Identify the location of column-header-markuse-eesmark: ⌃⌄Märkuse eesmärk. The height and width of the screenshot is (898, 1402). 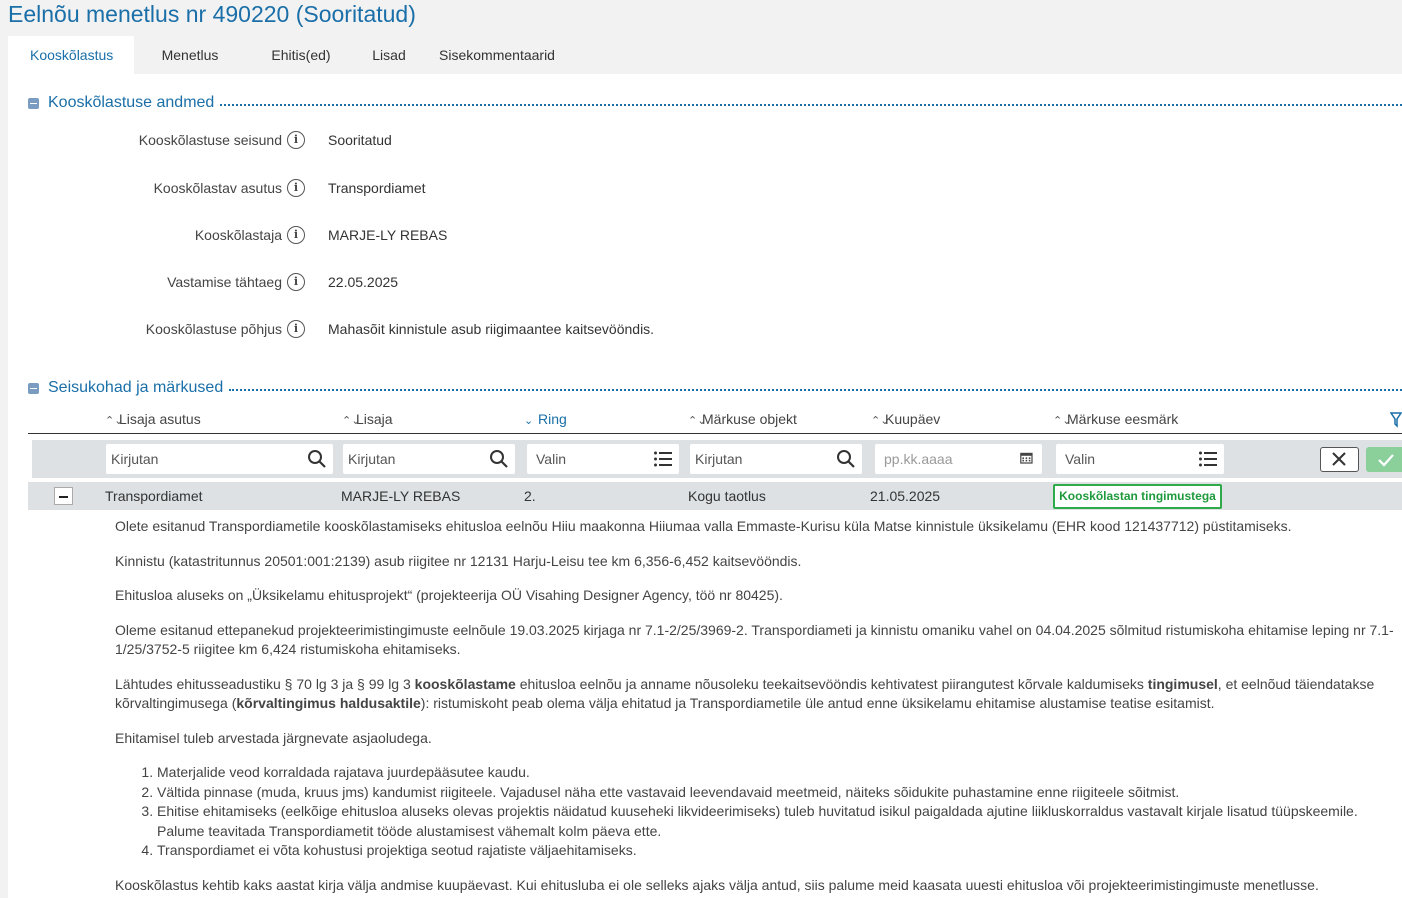
(1115, 419).